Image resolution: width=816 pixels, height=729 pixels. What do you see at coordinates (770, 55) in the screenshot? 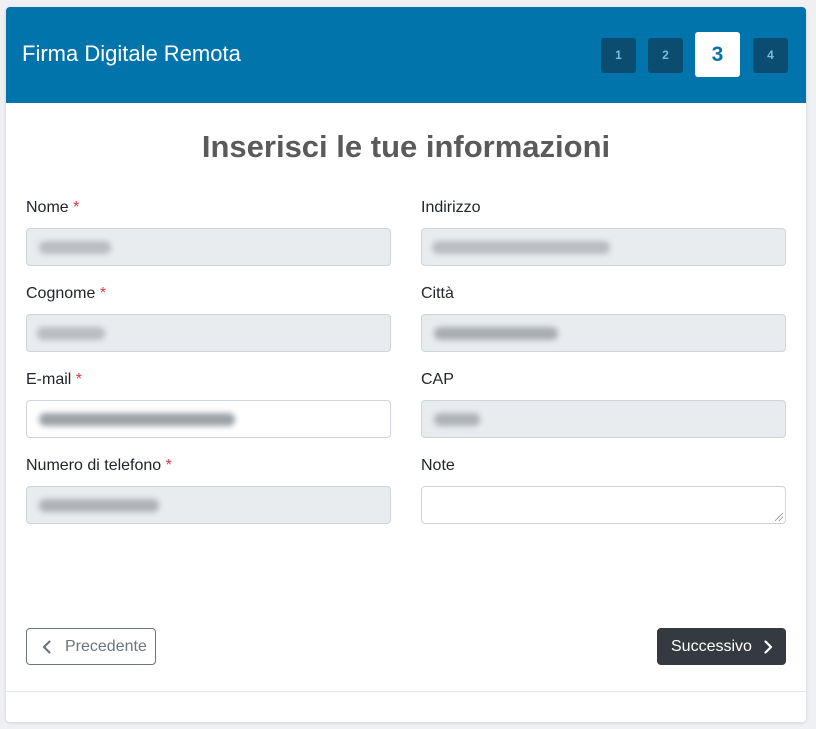
I see `step-4-indicator: 4` at bounding box center [770, 55].